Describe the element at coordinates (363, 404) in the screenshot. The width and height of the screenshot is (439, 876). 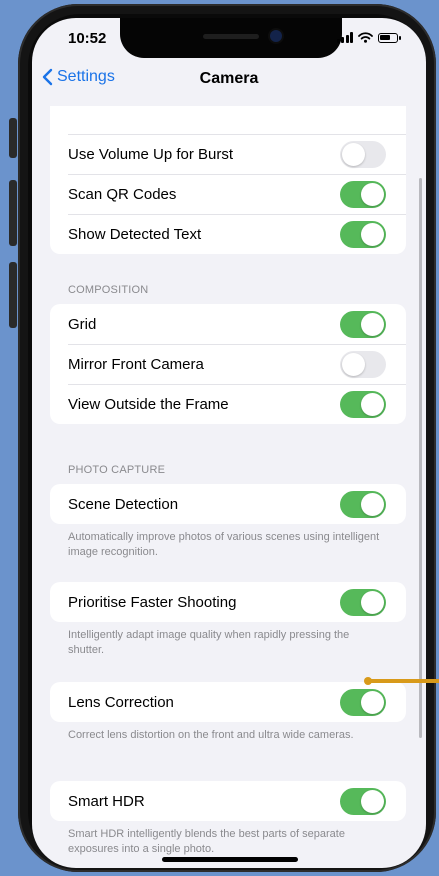
I see `toggle-view-outside-the-frame` at that location.